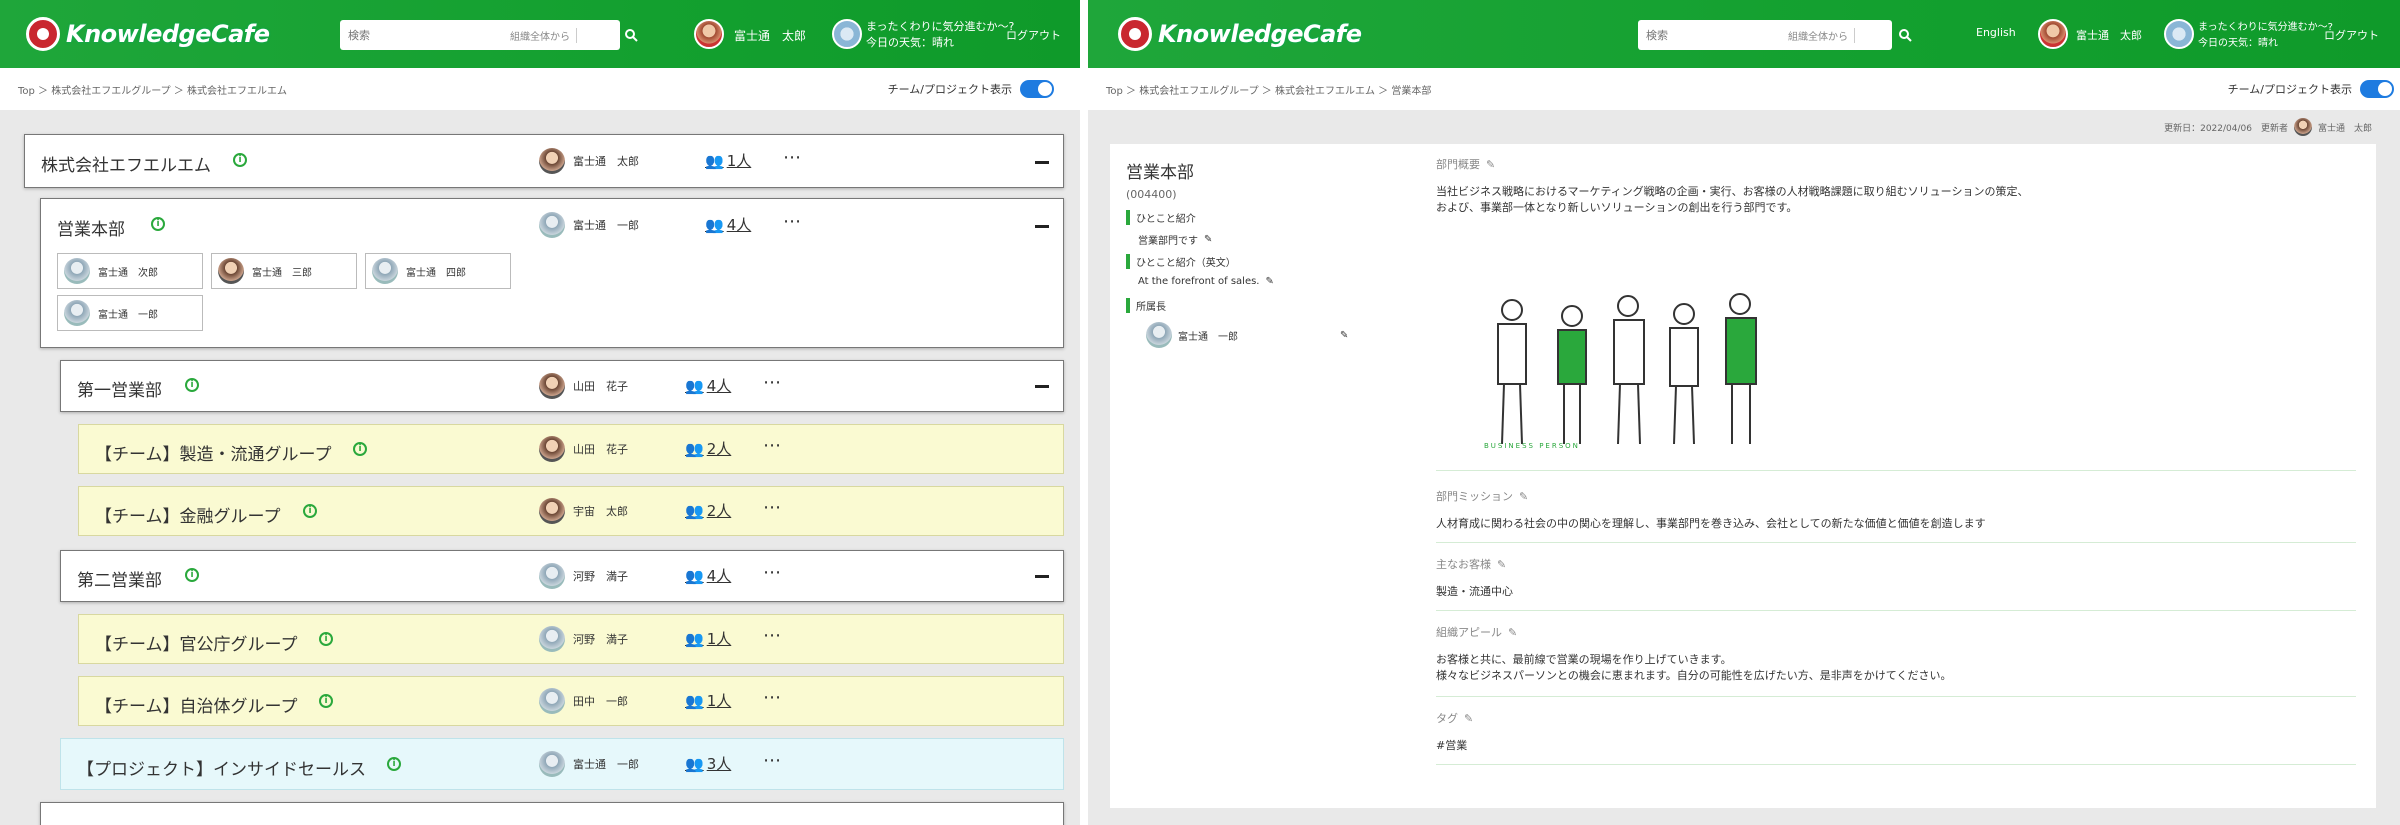 The image size is (2400, 825). I want to click on org-node-team: 【チーム】官公庁グループ i 河野 満子 👥 1人 ⋯, so click(571, 639).